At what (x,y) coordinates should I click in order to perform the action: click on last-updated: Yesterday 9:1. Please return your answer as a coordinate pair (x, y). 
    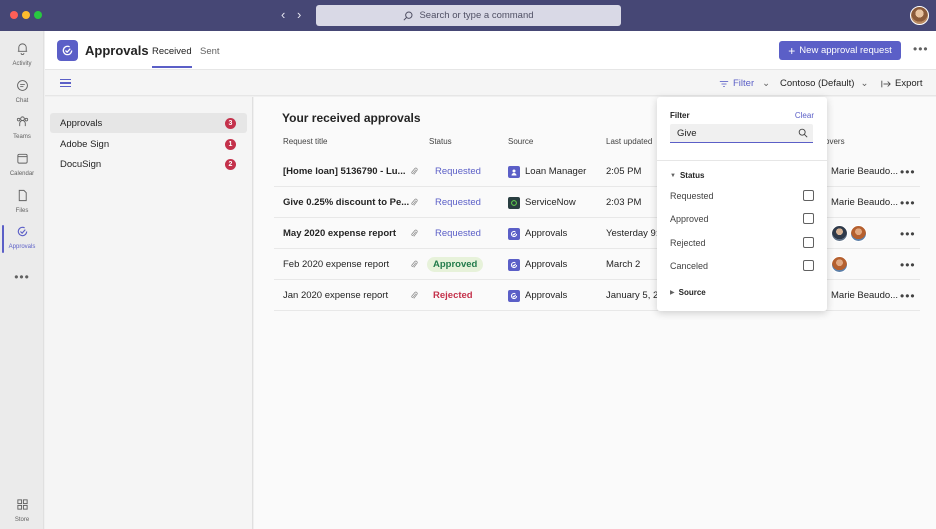
    Looking at the image, I should click on (635, 233).